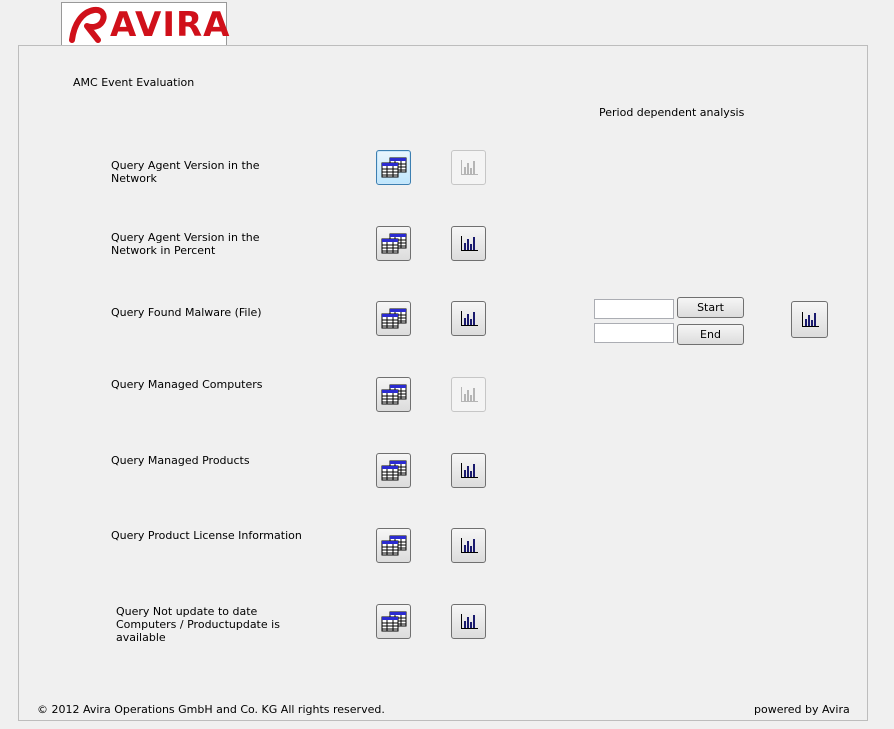 This screenshot has width=894, height=729. I want to click on end-button: End, so click(710, 334).